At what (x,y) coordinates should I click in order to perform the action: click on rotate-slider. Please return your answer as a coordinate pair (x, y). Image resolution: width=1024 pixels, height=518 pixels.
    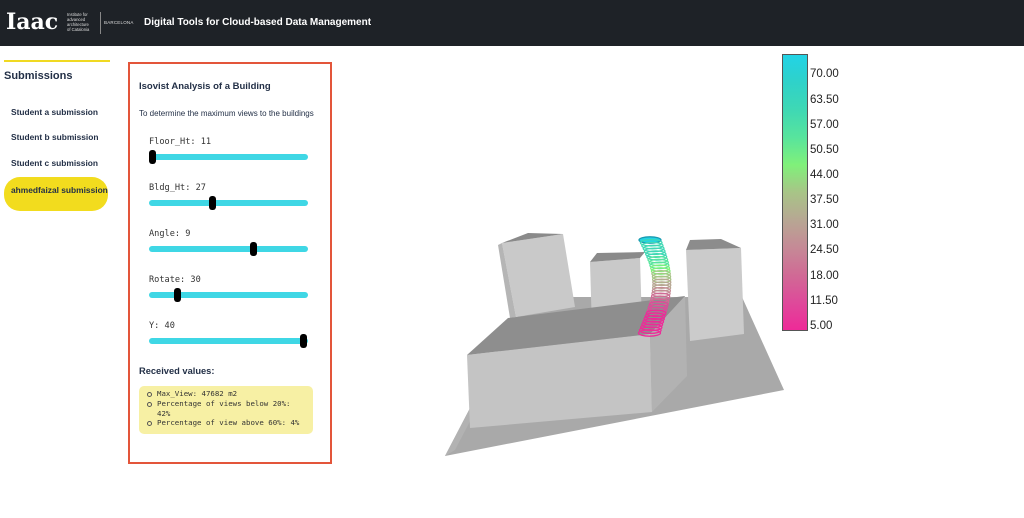
    Looking at the image, I should click on (228, 295).